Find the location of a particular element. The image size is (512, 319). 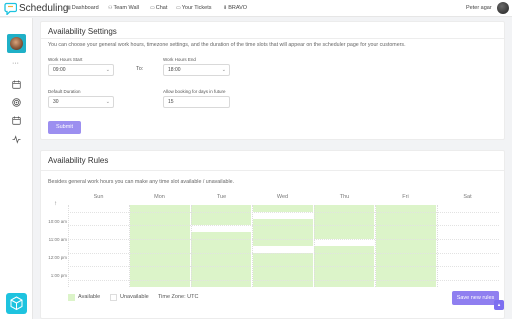

day-column-tue is located at coordinates (221, 246).